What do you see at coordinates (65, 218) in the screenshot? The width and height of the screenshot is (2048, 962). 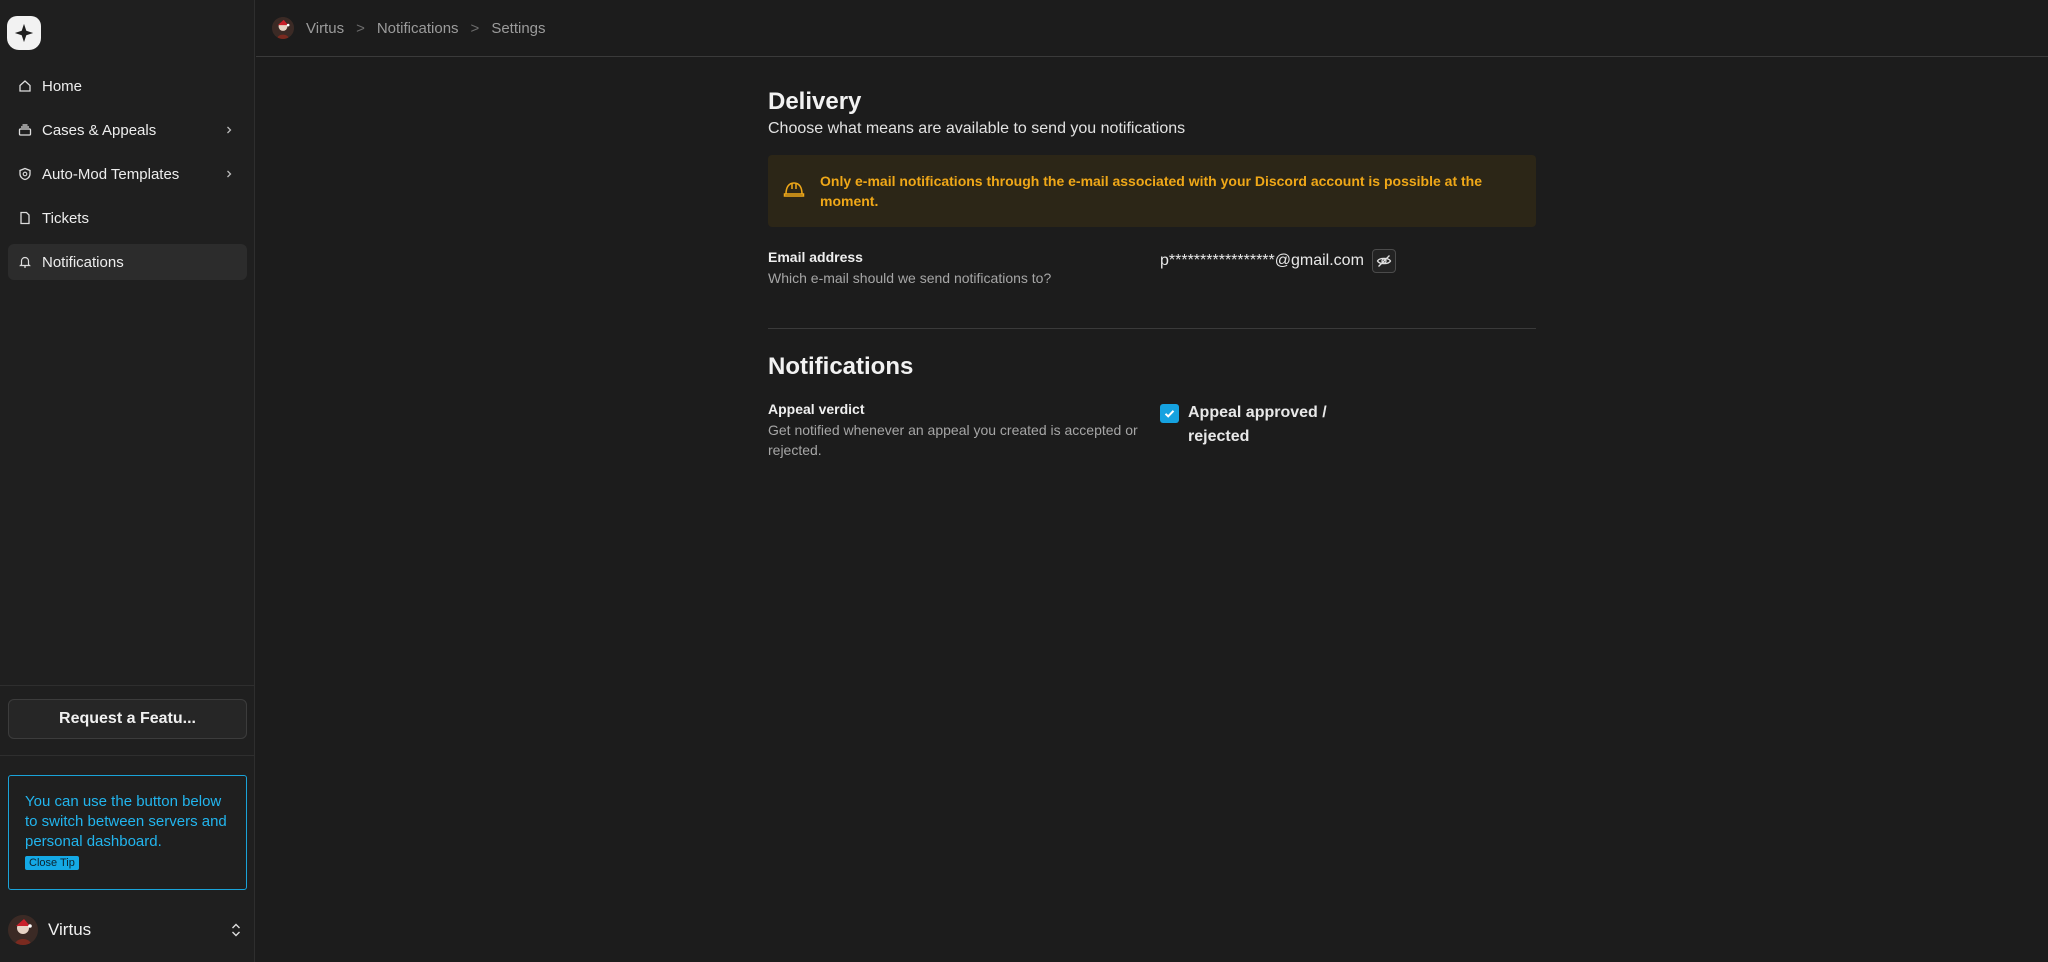 I see `sidebar-item-label: Tickets` at bounding box center [65, 218].